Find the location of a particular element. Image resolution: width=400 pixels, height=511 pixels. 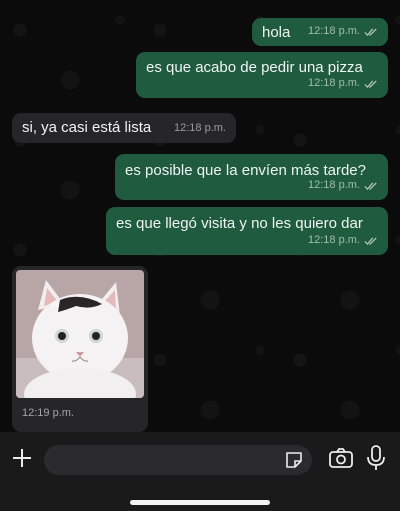

home-indicator is located at coordinates (200, 502).